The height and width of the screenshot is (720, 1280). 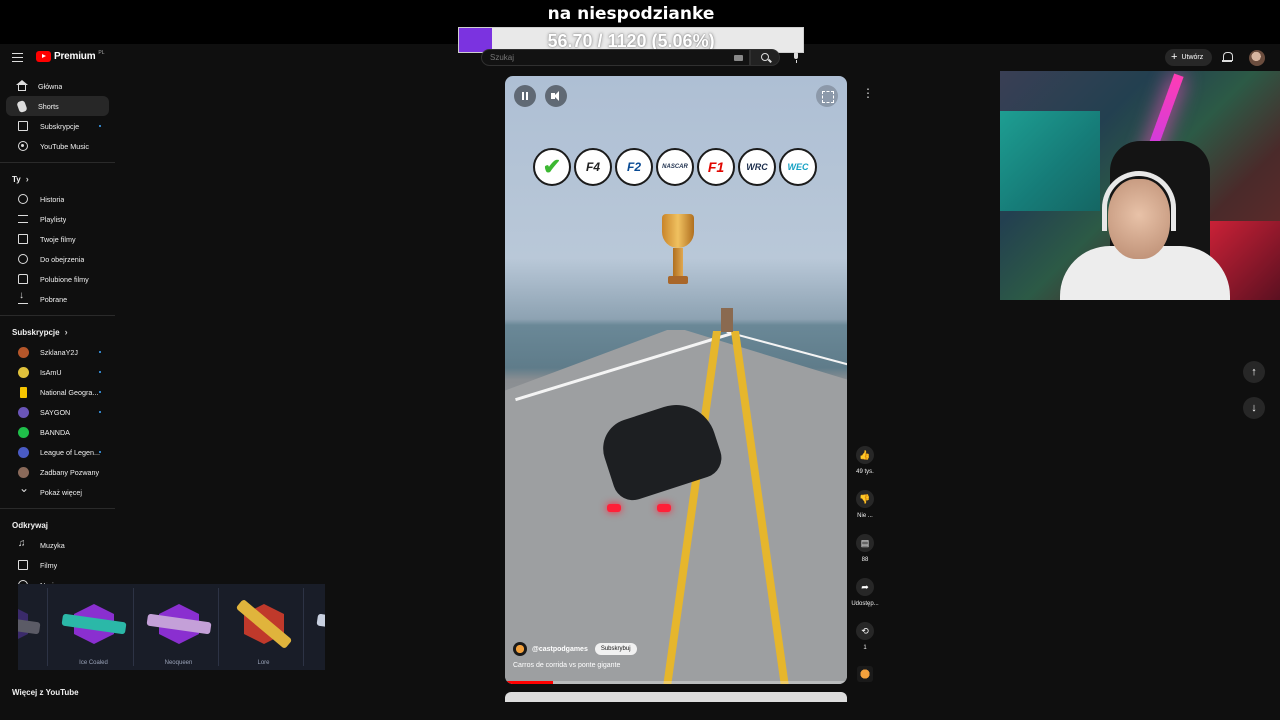 I want to click on badge-f2: F2, so click(x=634, y=167).